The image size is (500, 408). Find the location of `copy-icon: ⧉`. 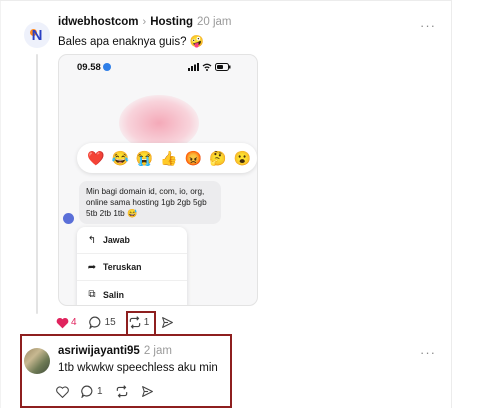

copy-icon: ⧉ is located at coordinates (92, 294).